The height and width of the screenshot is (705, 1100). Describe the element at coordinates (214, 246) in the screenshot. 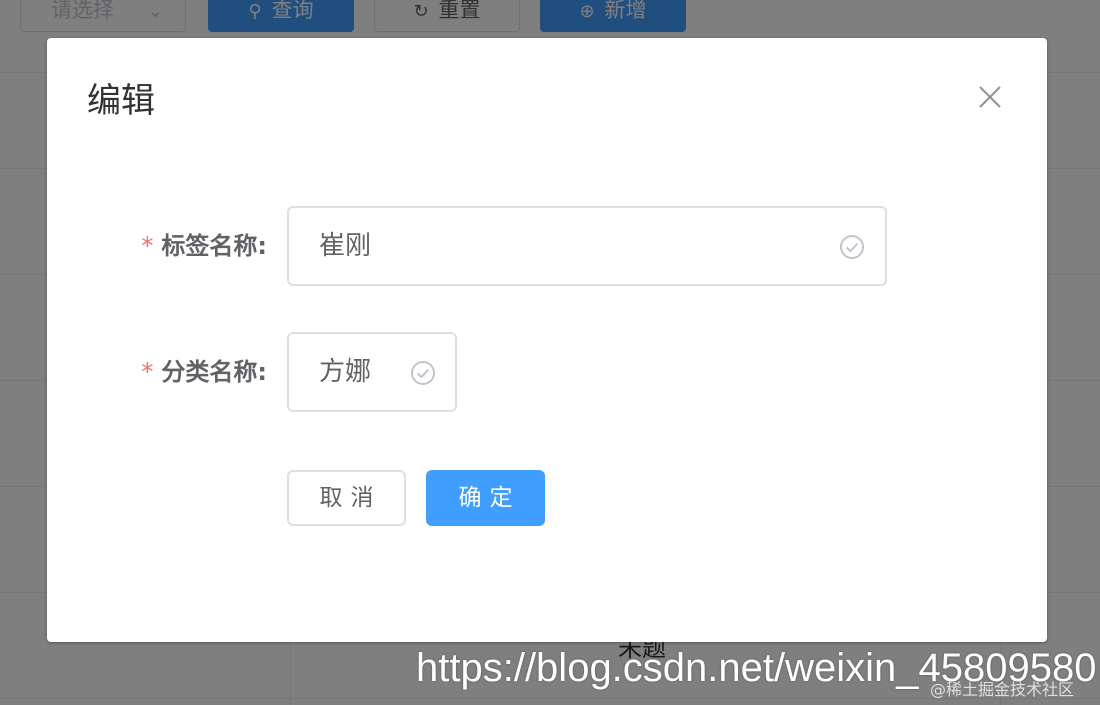

I see `tag-name-label-text: 标签名称:` at that location.